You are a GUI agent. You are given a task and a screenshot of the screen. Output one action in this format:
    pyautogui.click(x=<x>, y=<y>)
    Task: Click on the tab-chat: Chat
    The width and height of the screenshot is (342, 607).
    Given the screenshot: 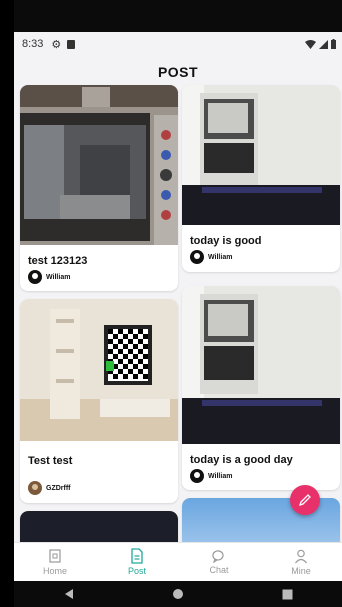 What is the action you would take?
    pyautogui.click(x=219, y=562)
    